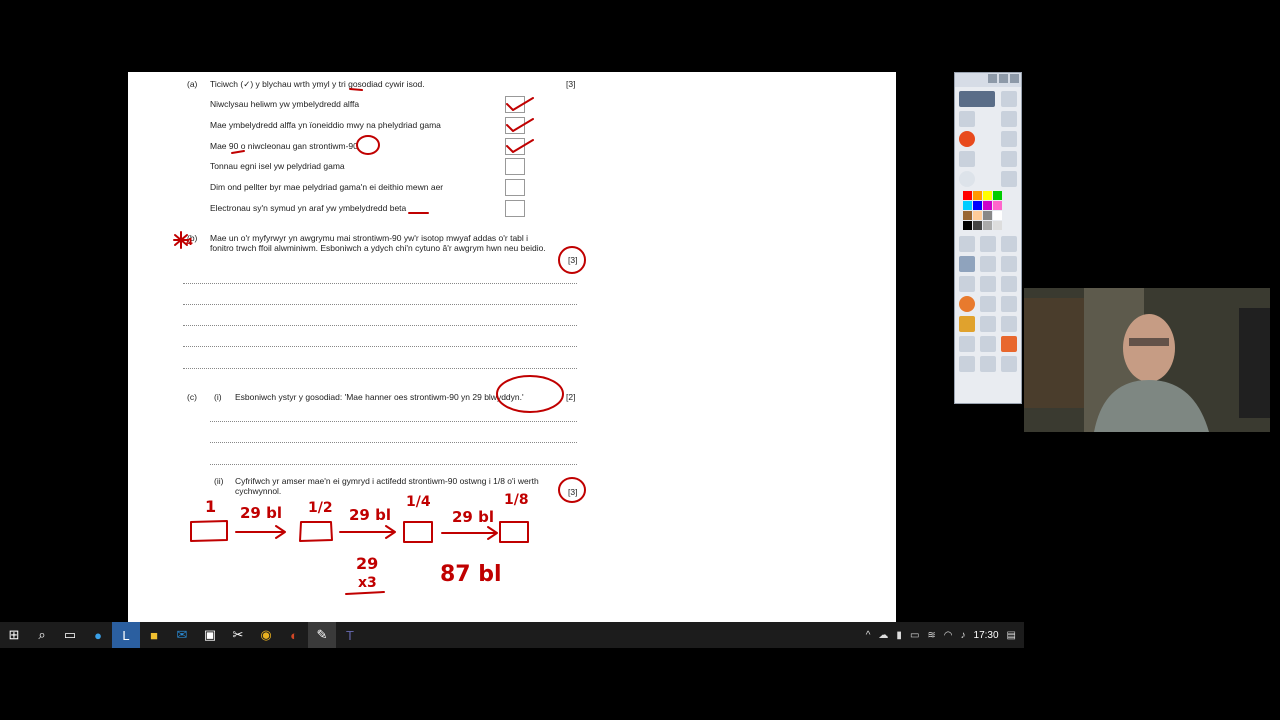  I want to click on menu-icon, so click(992, 78).